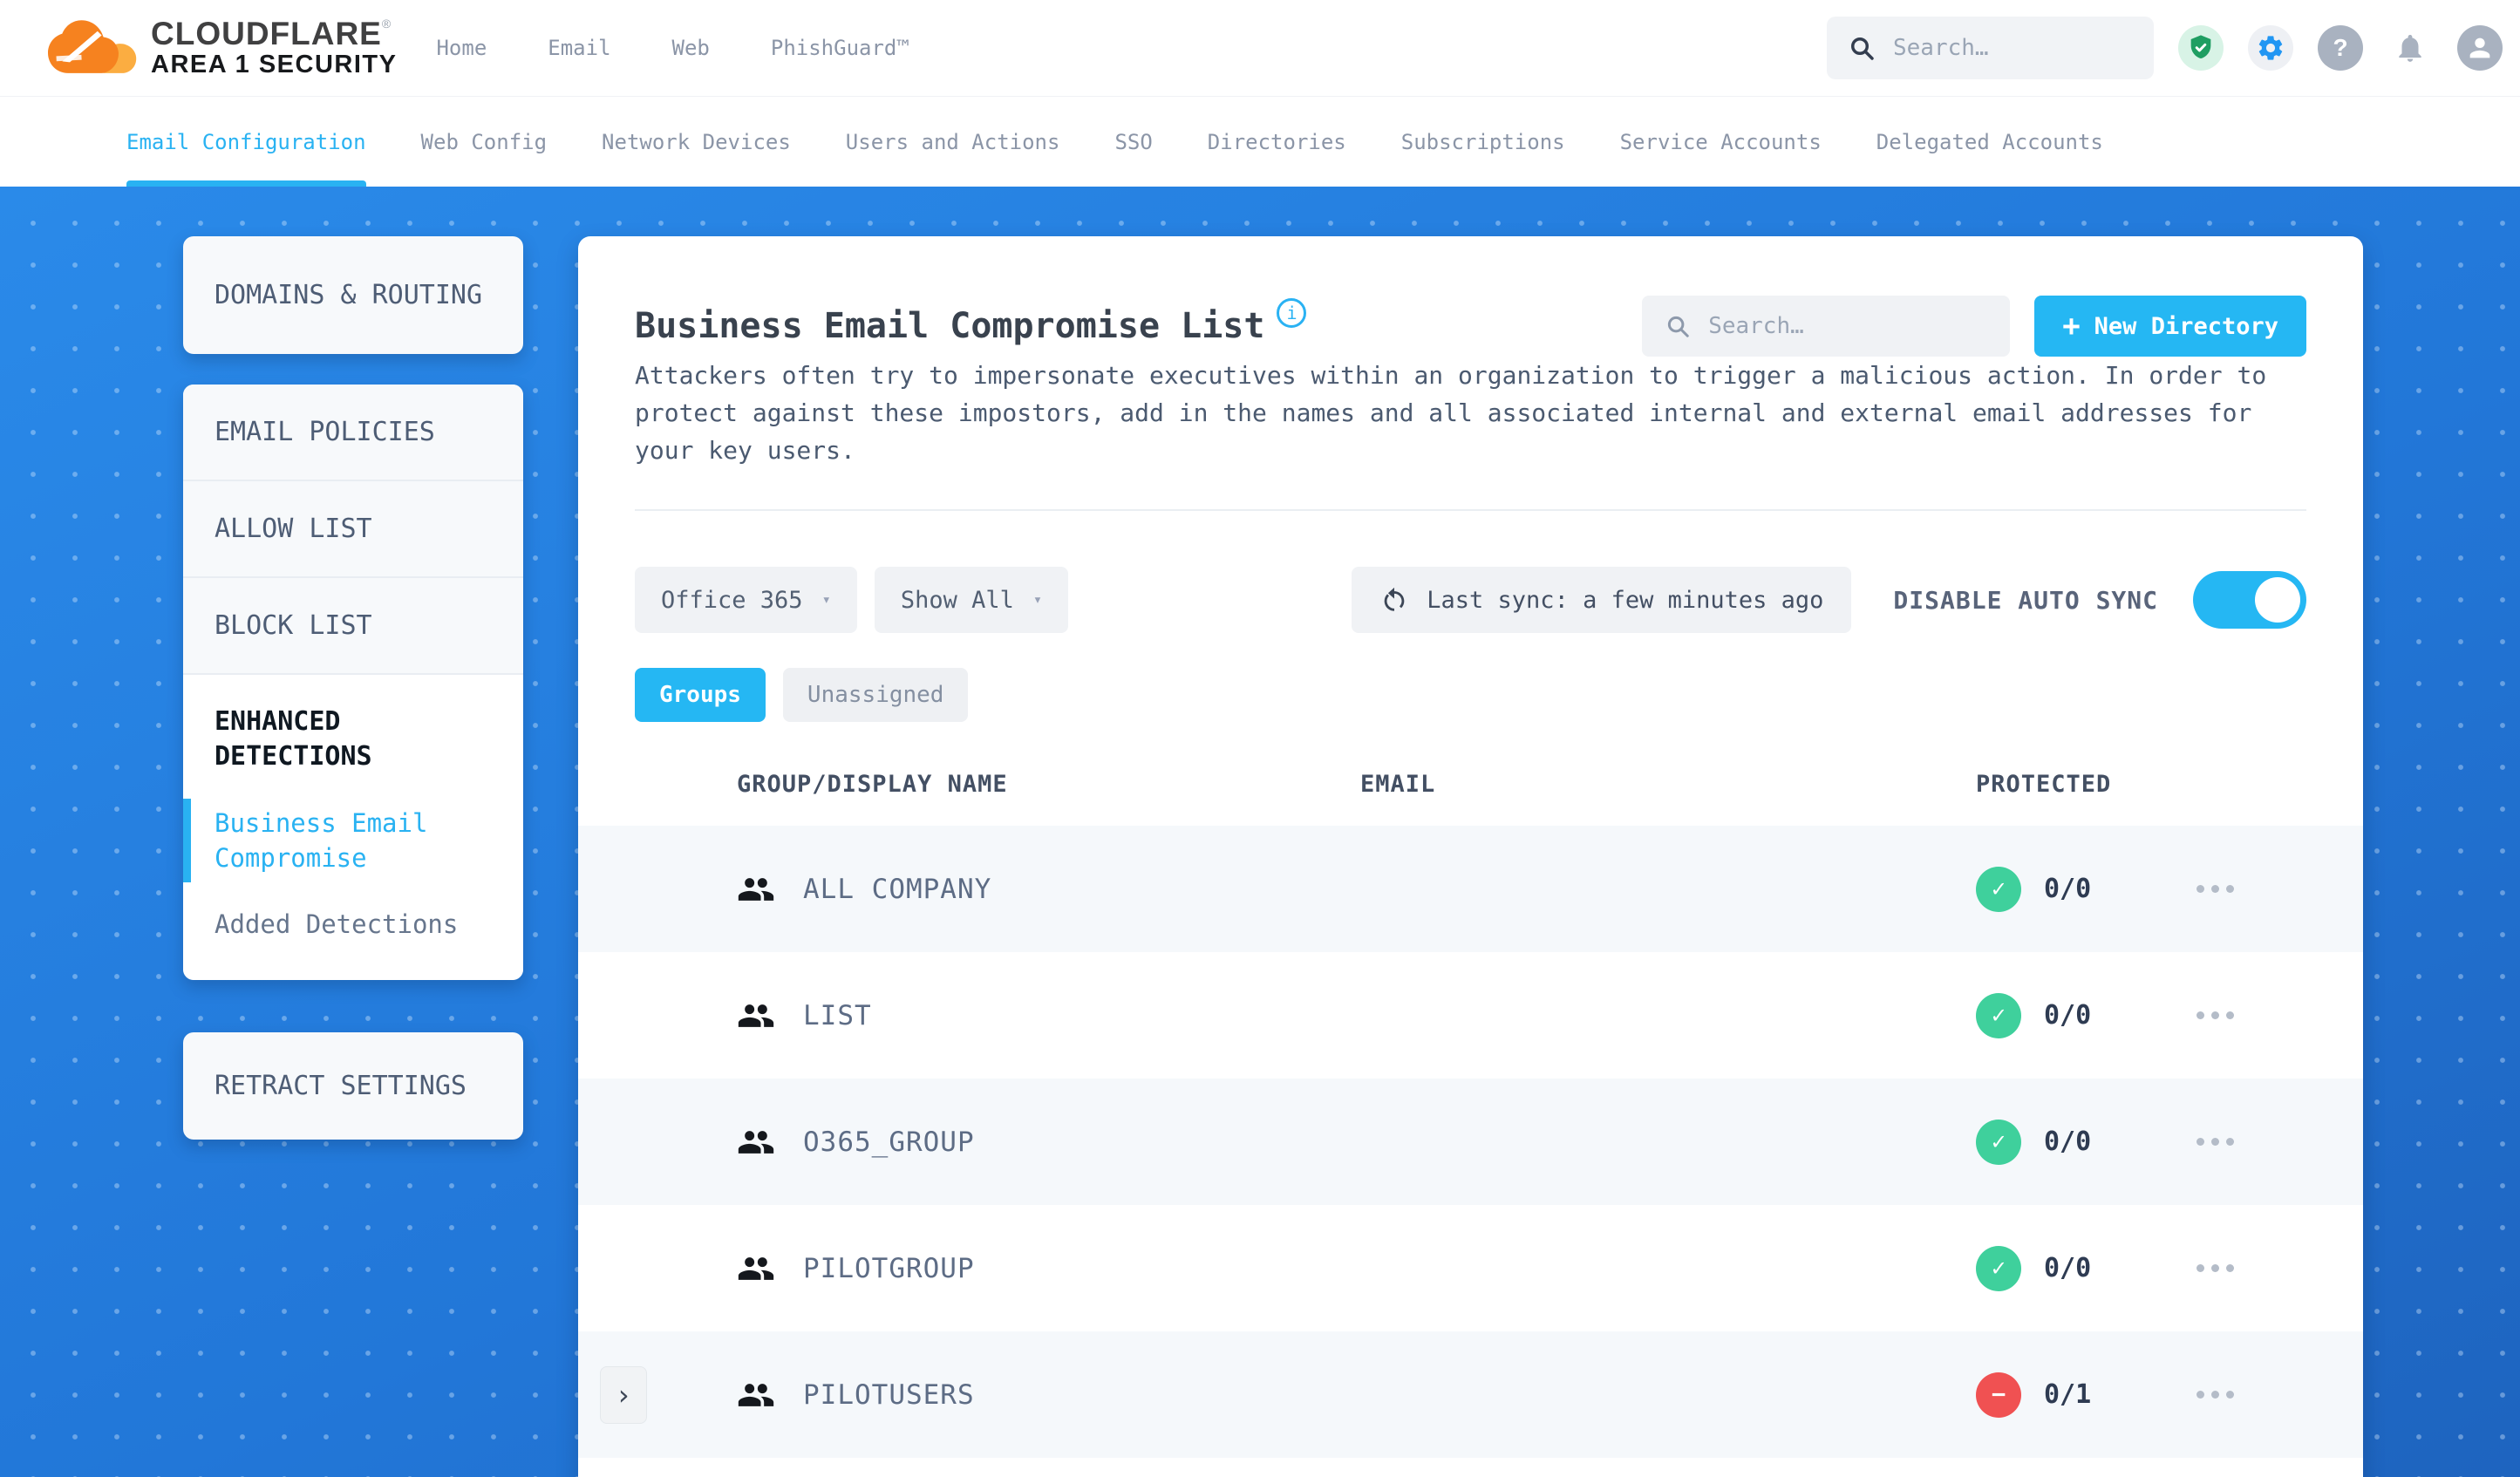 The height and width of the screenshot is (1477, 2520). What do you see at coordinates (691, 48) in the screenshot?
I see `topnav-item-web: Web` at bounding box center [691, 48].